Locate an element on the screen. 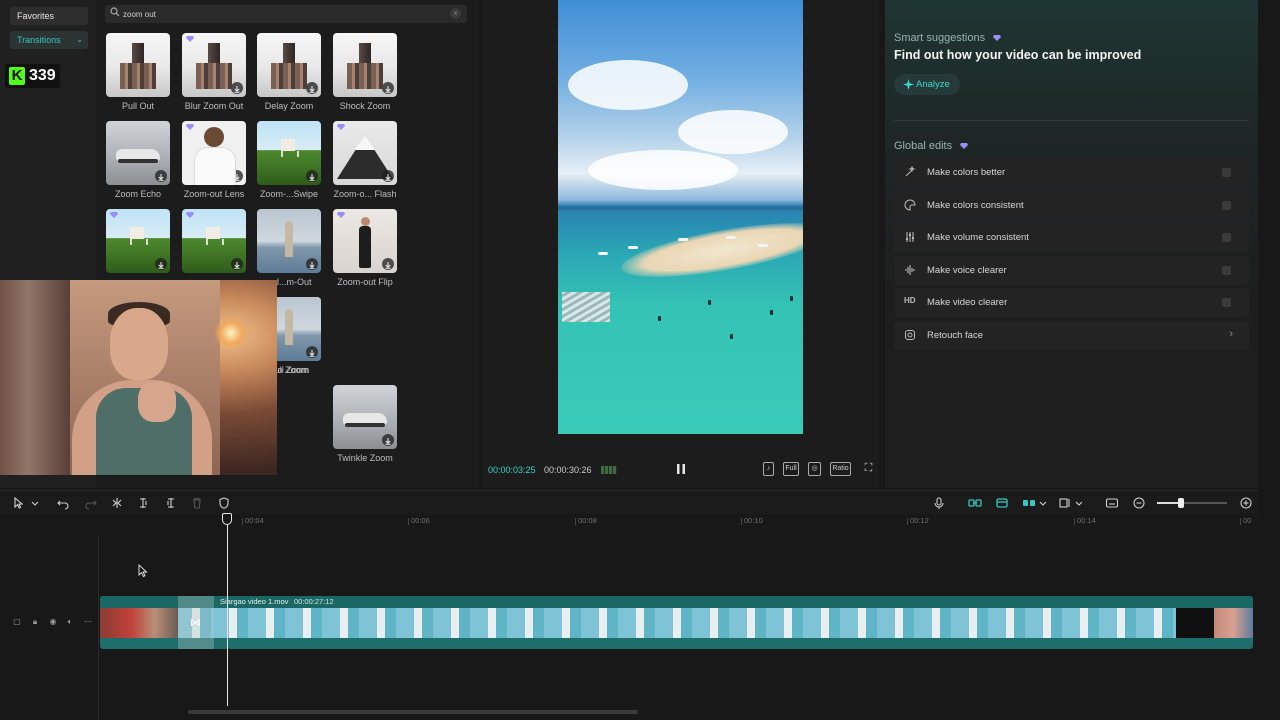 The height and width of the screenshot is (720, 1280). transition-label: Delay Zoom is located at coordinates (289, 106).